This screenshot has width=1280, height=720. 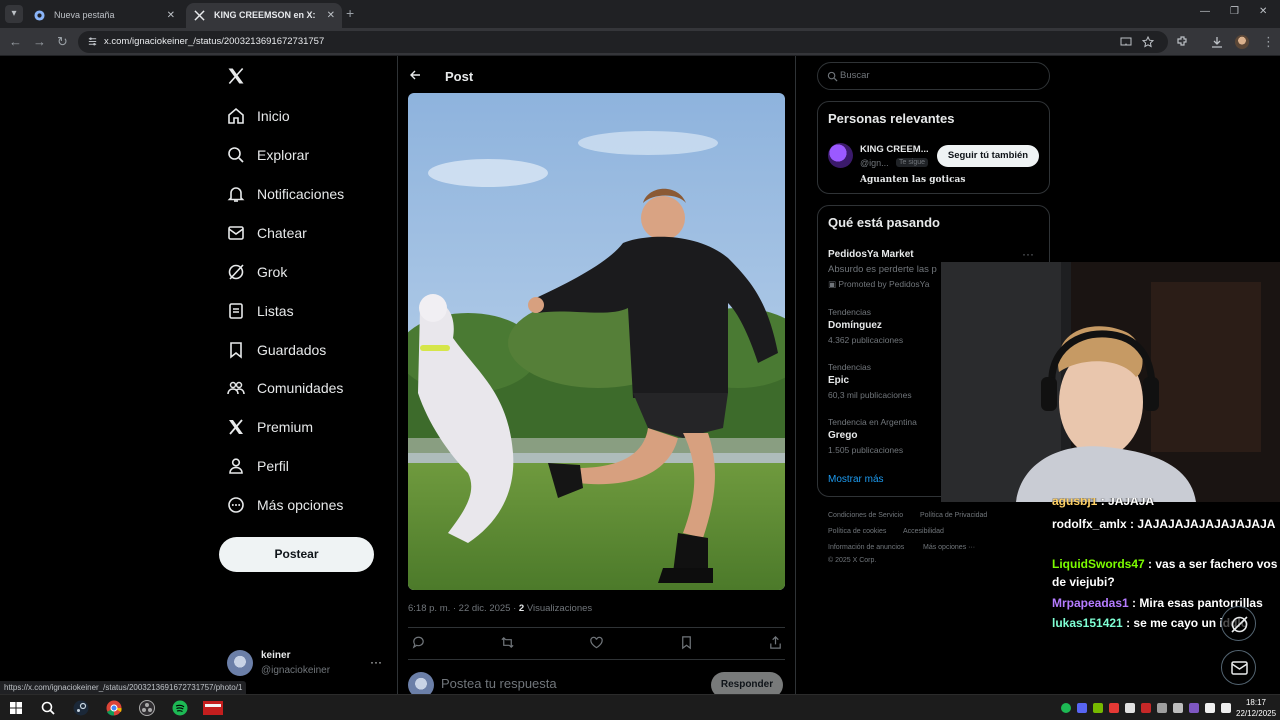 I want to click on back-arrow-icon, so click(x=415, y=75).